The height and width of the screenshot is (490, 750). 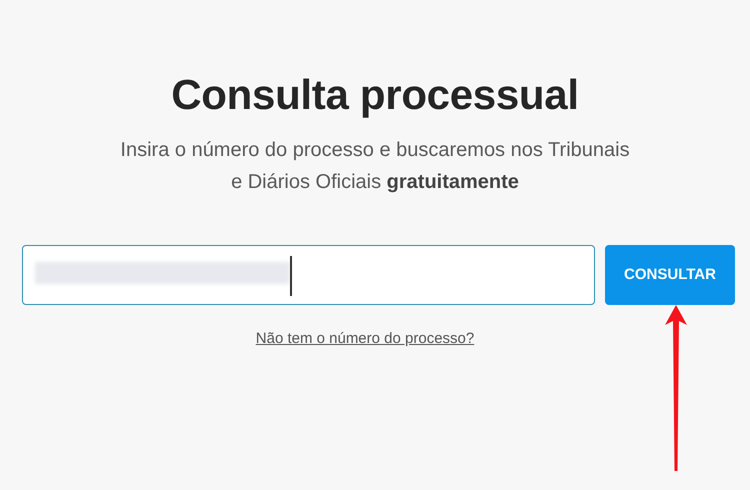 I want to click on subtitle-text: Insira o número do processo e buscaremos nos Tribunais e Diários Oficiais gratuitamente, so click(x=375, y=167).